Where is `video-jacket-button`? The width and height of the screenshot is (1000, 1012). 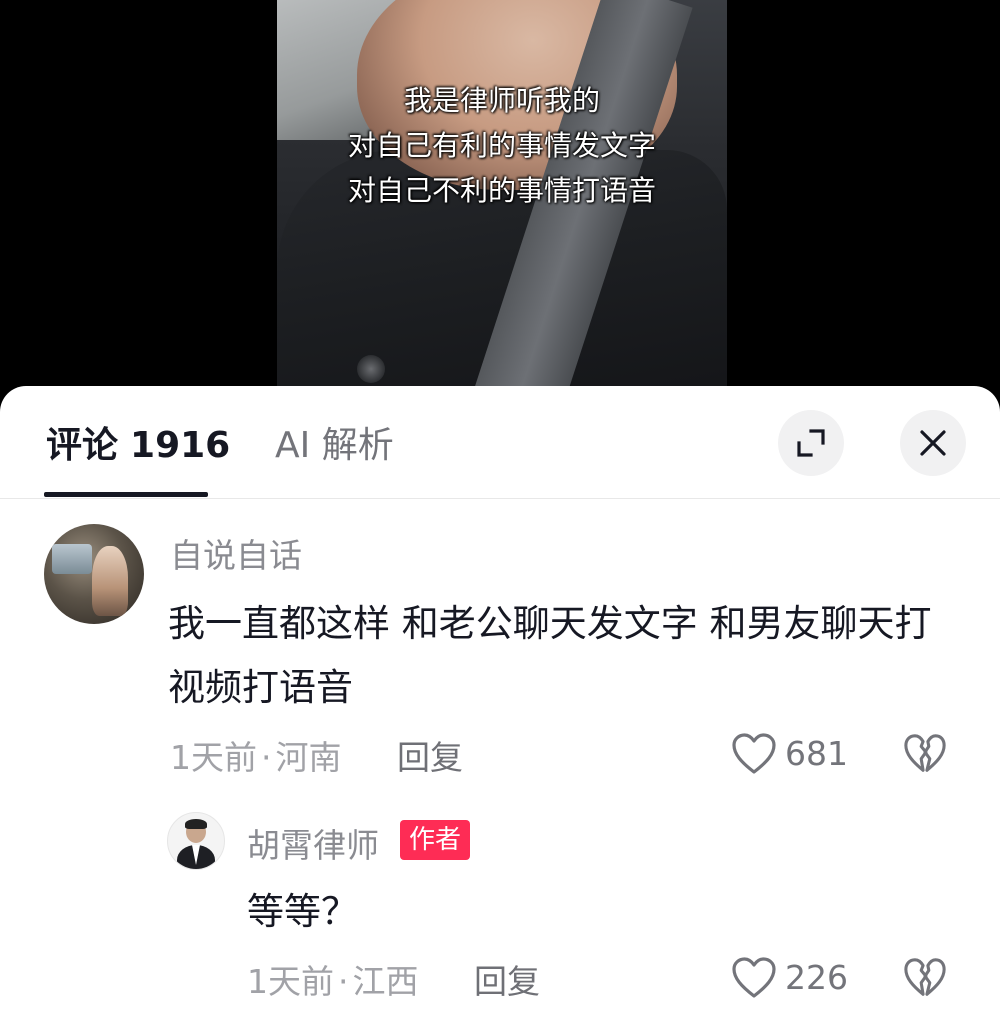
video-jacket-button is located at coordinates (371, 369).